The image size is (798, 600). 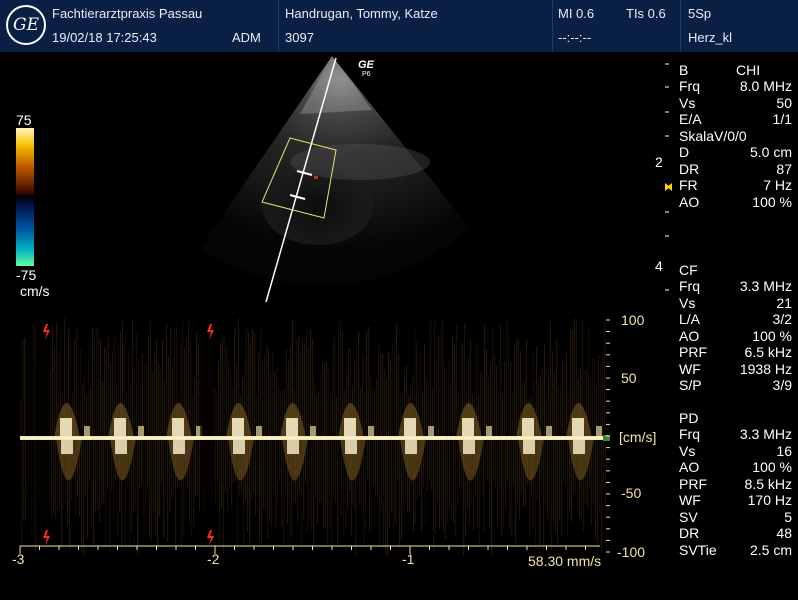 What do you see at coordinates (784, 302) in the screenshot?
I see `cf-param-value: 21` at bounding box center [784, 302].